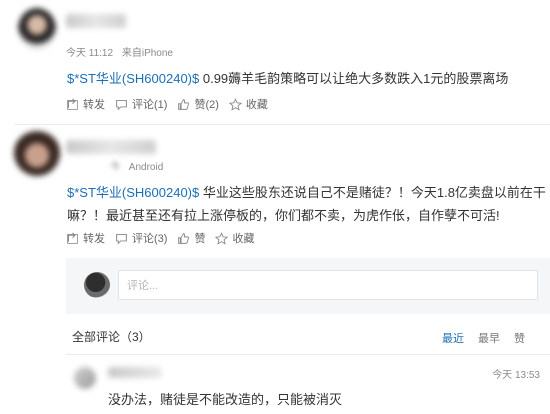 This screenshot has height=414, width=550. Describe the element at coordinates (489, 338) in the screenshot. I see `sort-earliest: 最早` at that location.